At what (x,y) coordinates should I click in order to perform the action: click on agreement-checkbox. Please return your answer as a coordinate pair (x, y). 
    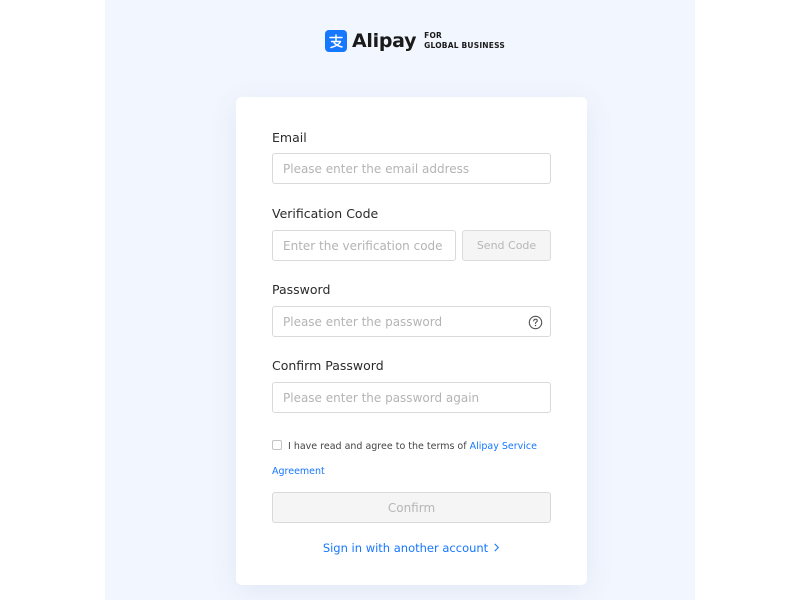
    Looking at the image, I should click on (277, 445).